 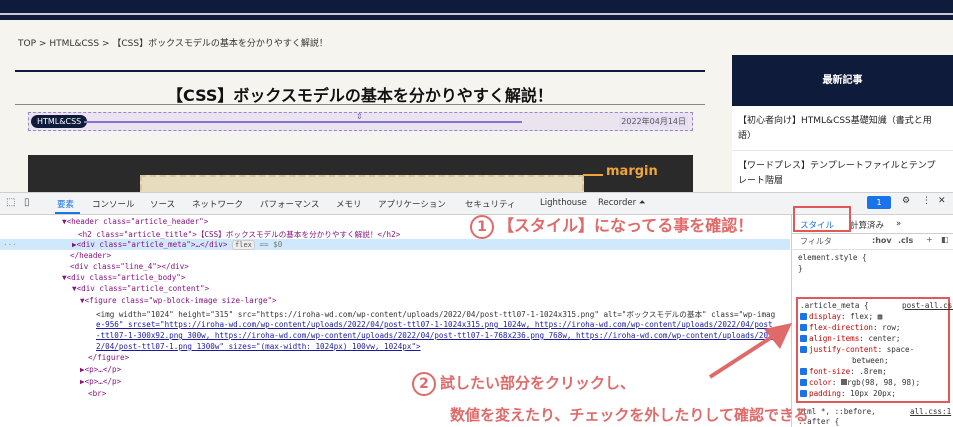 I want to click on dom-node: <div class="line_4"></div>, so click(x=129, y=266).